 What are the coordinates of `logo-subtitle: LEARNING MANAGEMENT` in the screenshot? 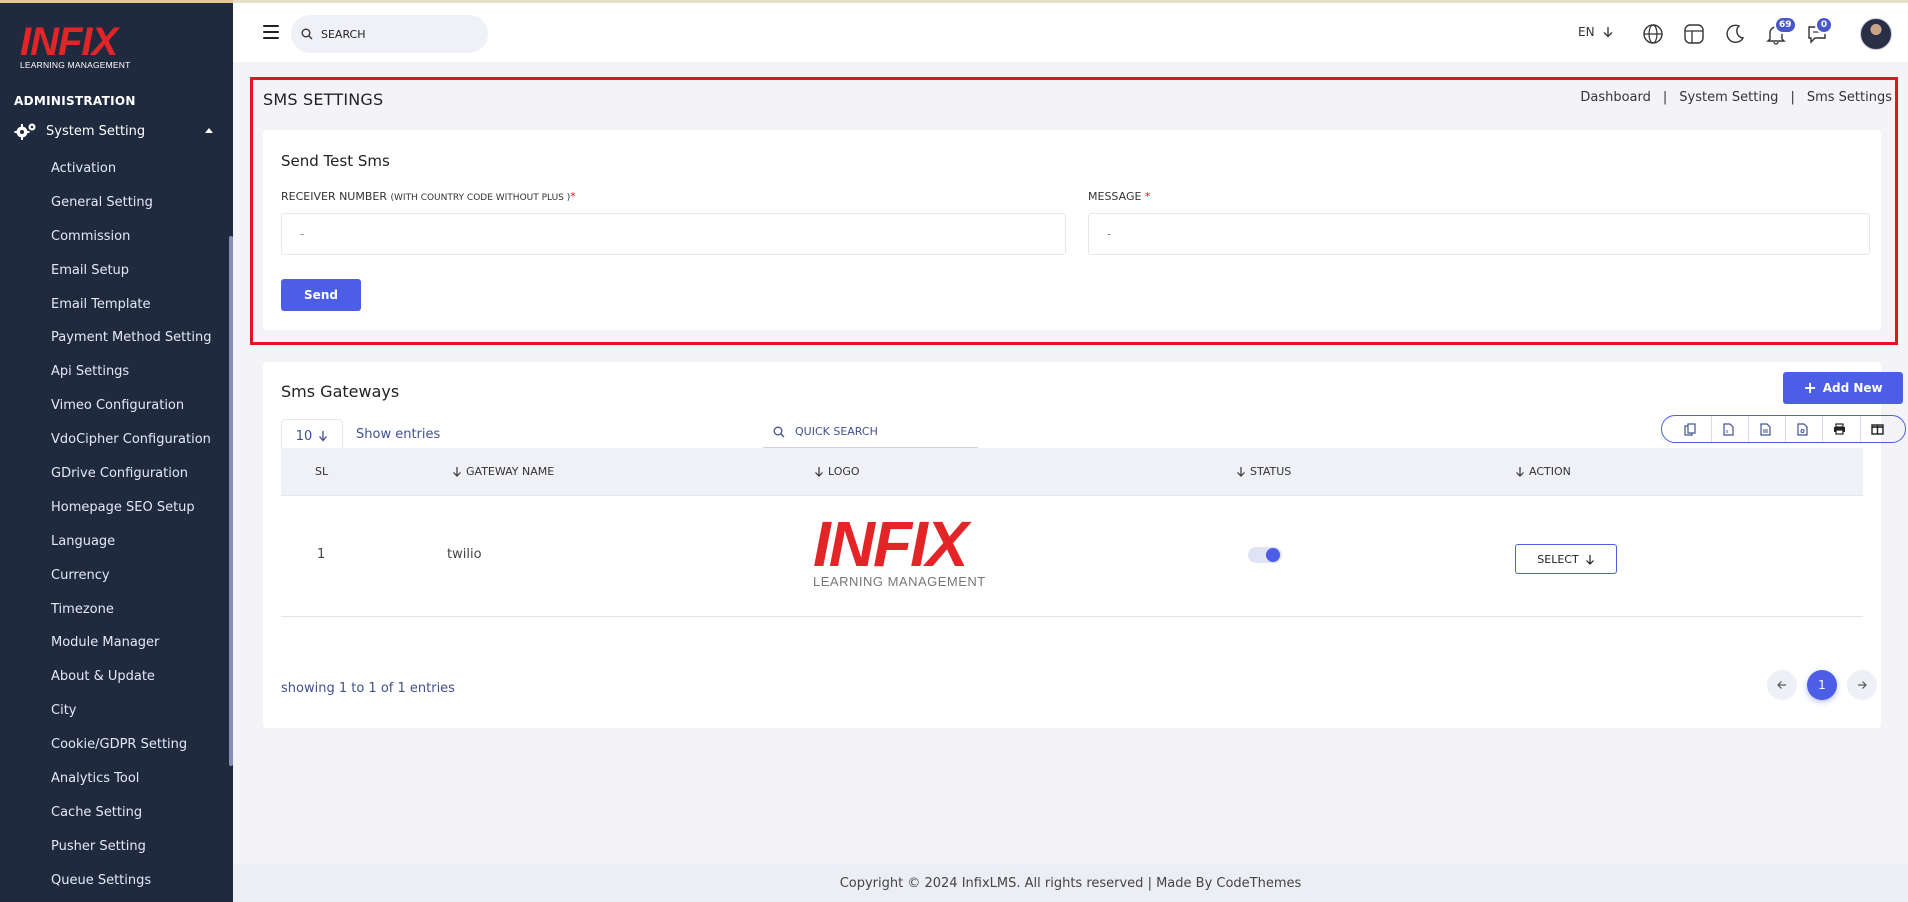 It's located at (75, 65).